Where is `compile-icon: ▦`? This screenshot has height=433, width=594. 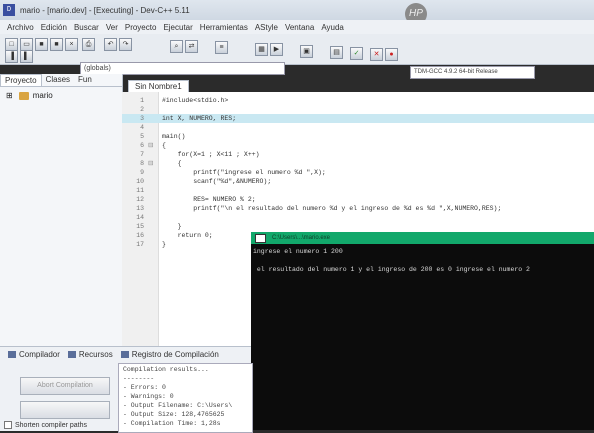 compile-icon: ▦ is located at coordinates (261, 49).